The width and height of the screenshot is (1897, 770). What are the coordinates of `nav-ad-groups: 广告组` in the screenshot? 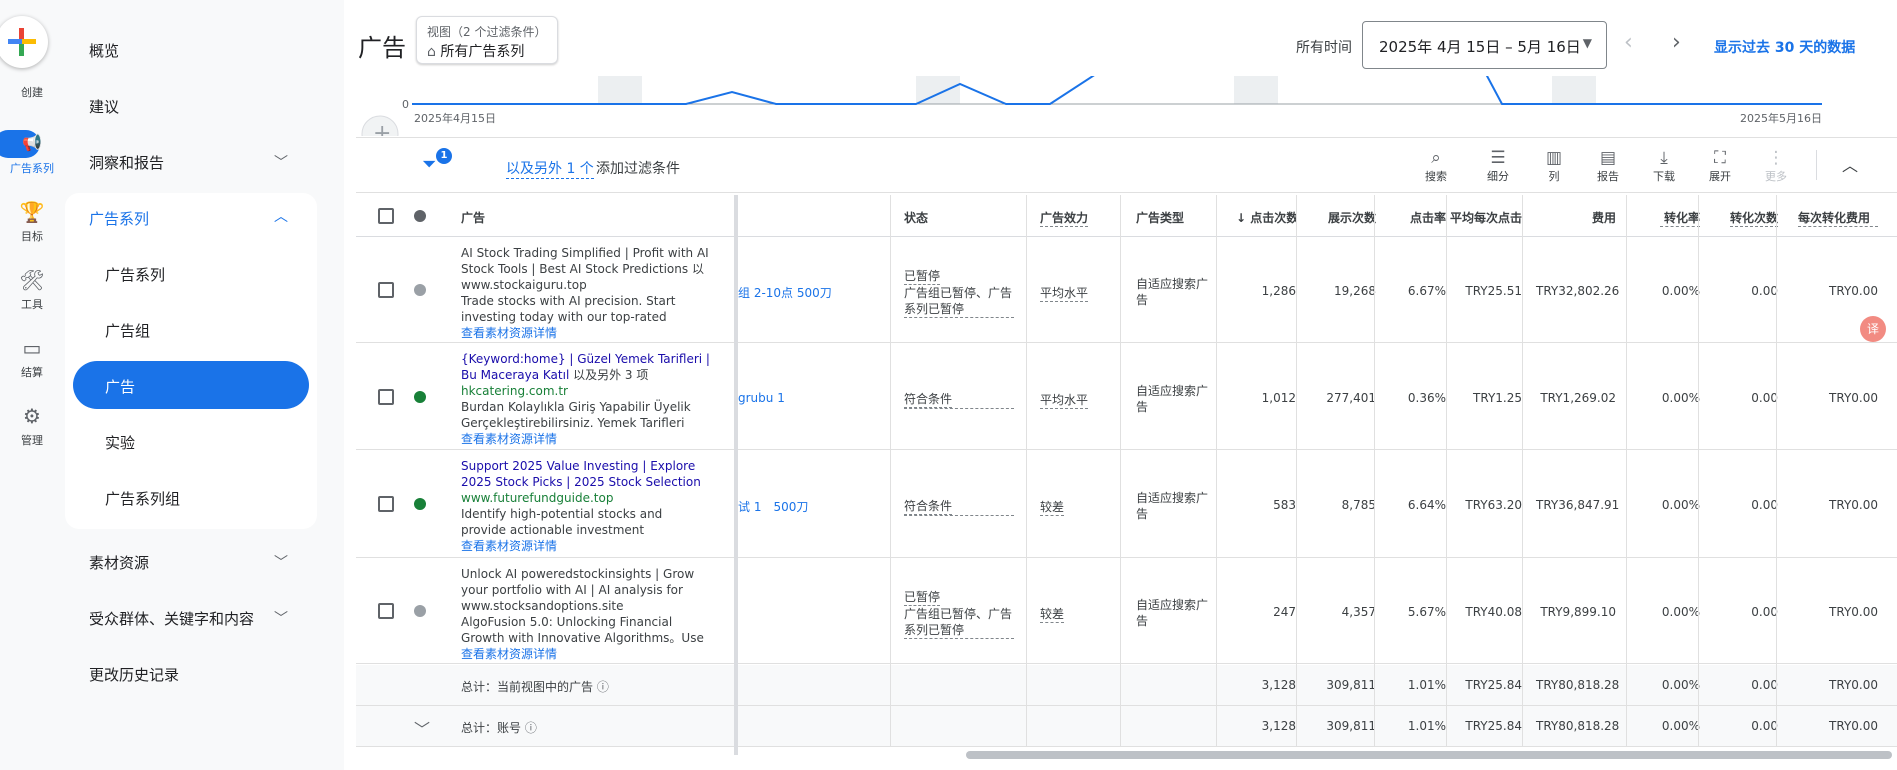 It's located at (127, 330).